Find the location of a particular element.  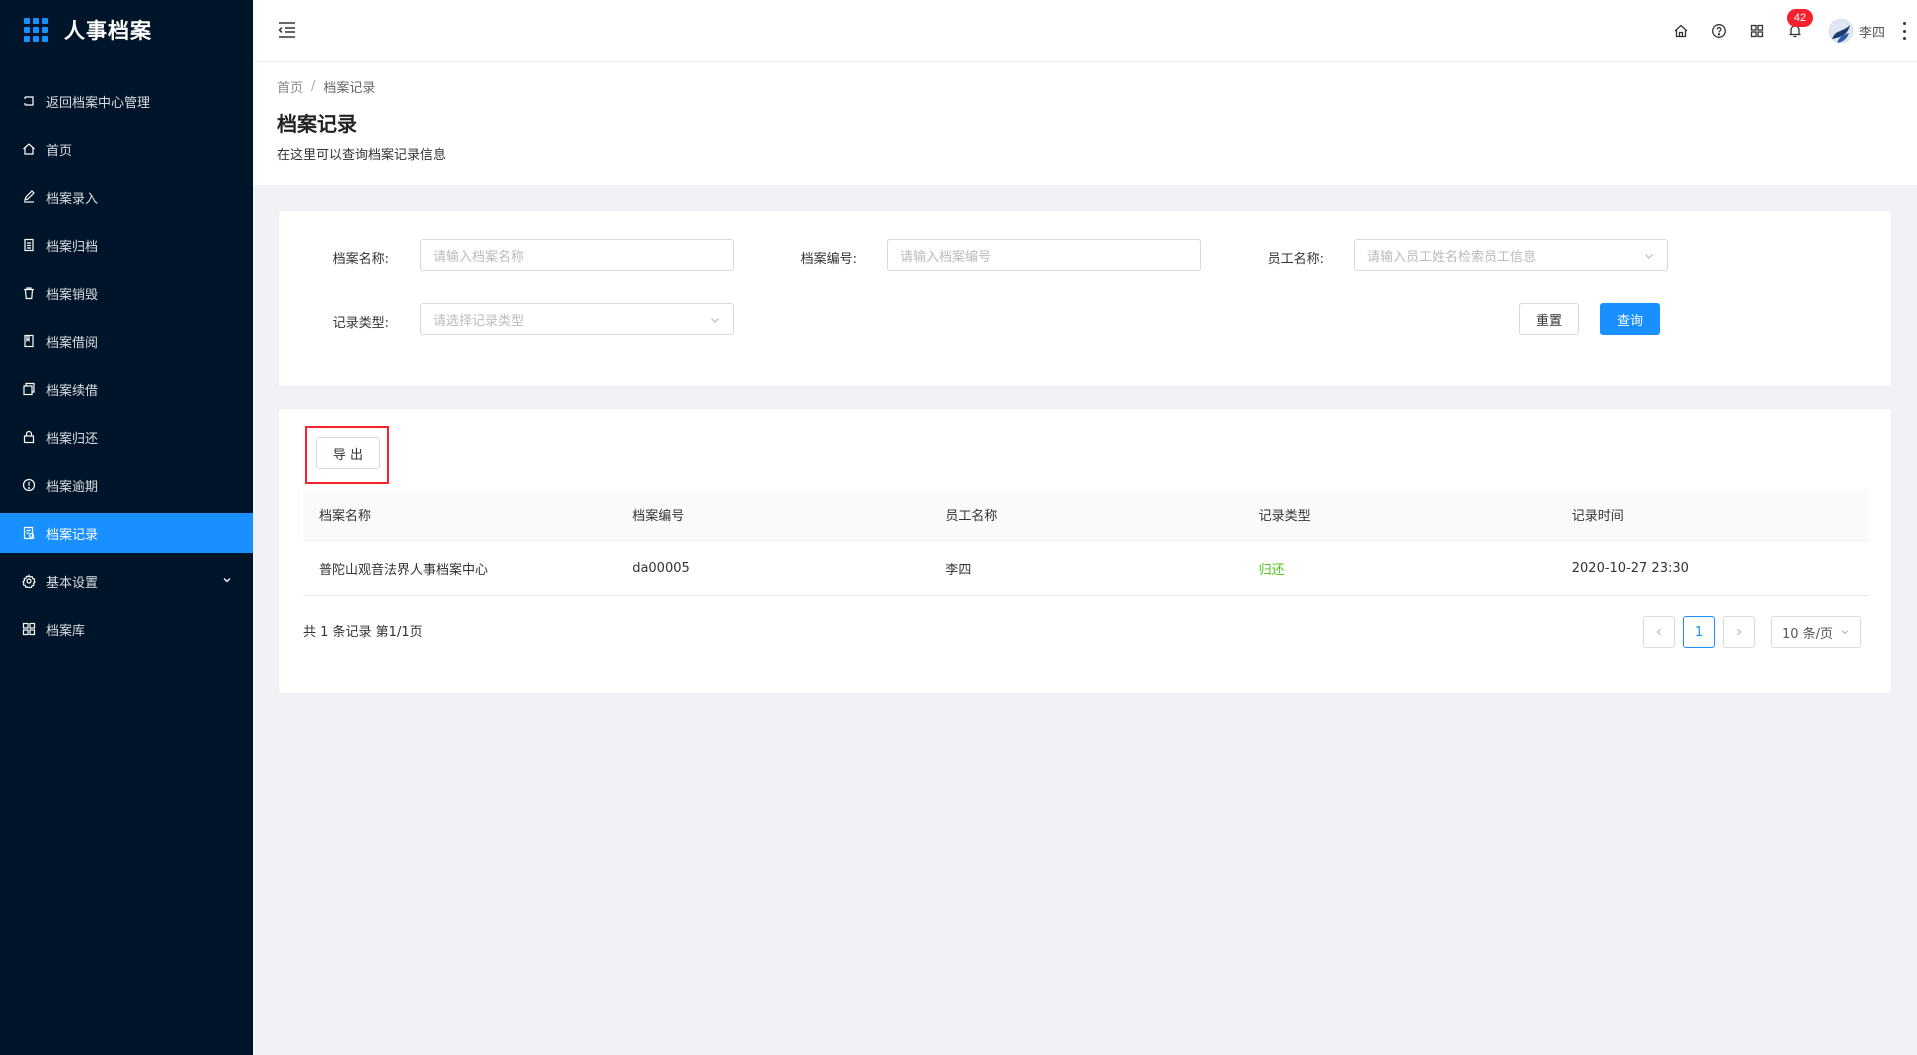

app-title: 人事档案 is located at coordinates (108, 31).